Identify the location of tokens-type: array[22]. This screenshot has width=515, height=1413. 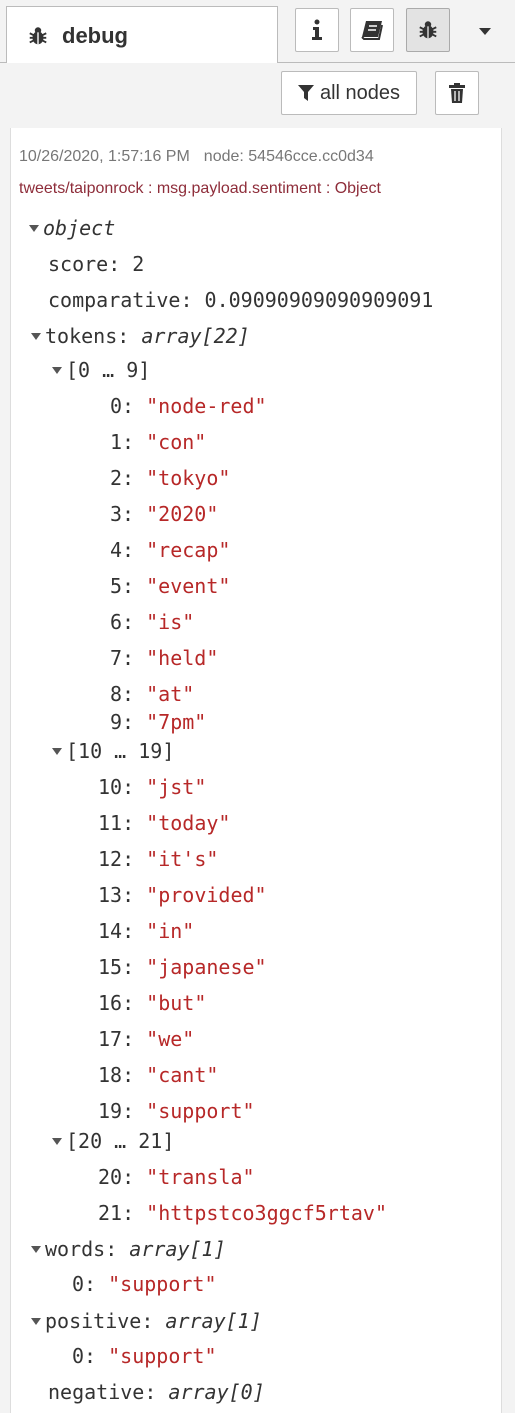
(195, 336).